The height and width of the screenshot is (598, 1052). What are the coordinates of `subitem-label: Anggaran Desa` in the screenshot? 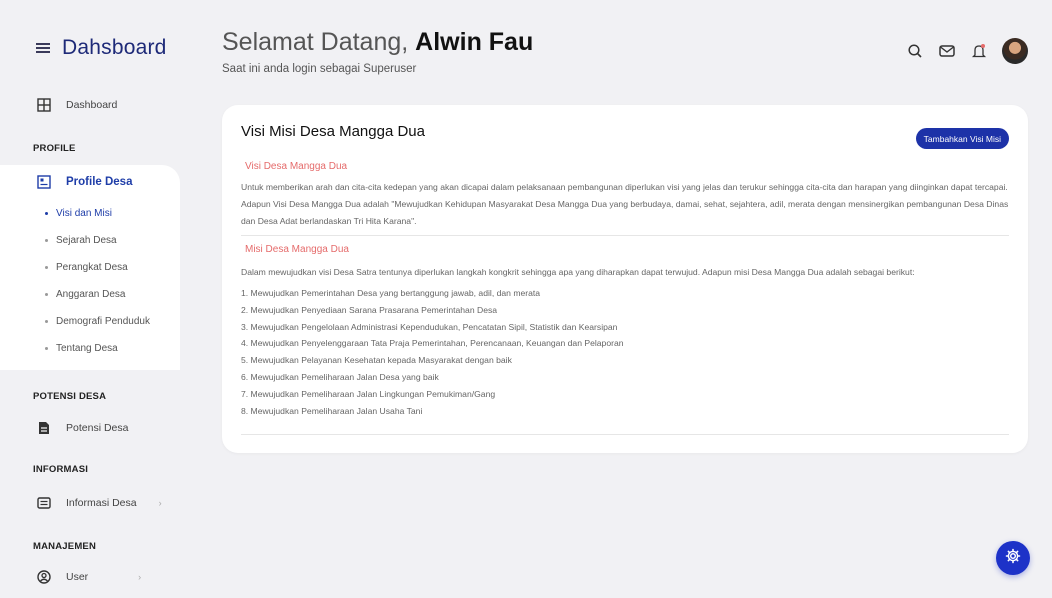 It's located at (91, 294).